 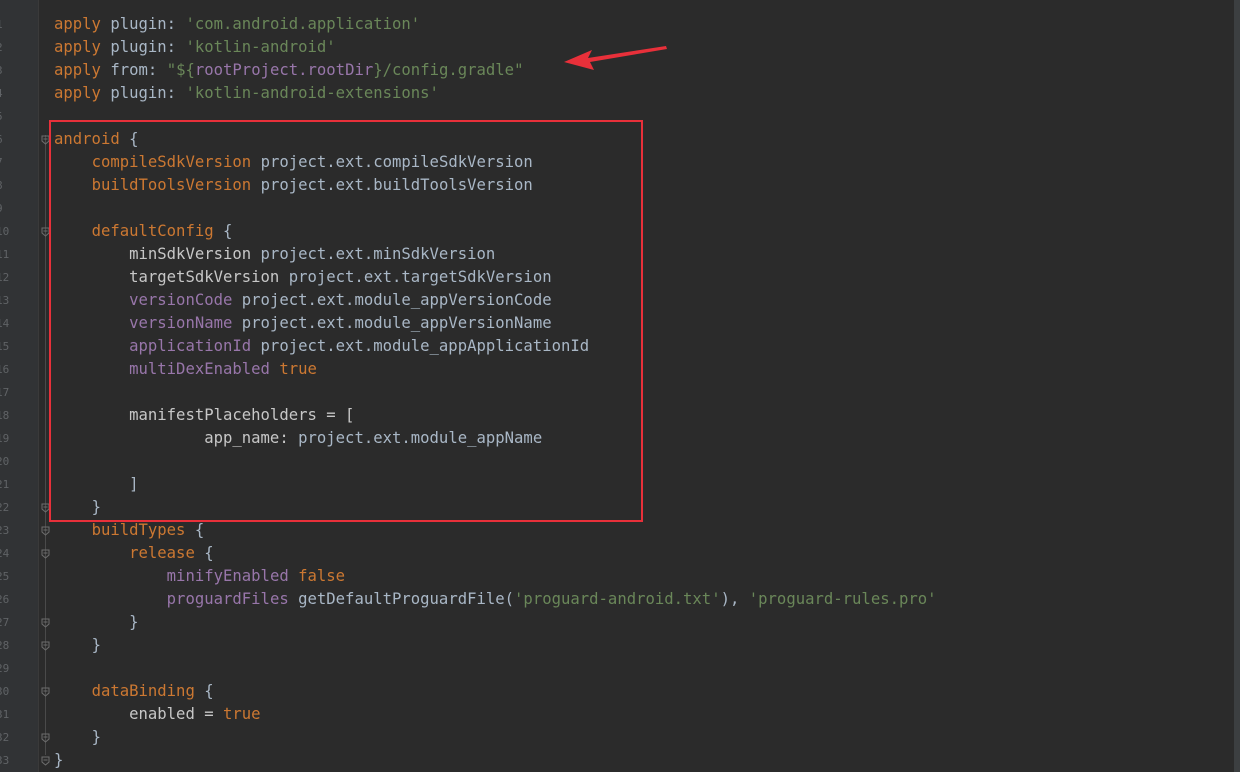 I want to click on line-number: 28, so click(x=5, y=645).